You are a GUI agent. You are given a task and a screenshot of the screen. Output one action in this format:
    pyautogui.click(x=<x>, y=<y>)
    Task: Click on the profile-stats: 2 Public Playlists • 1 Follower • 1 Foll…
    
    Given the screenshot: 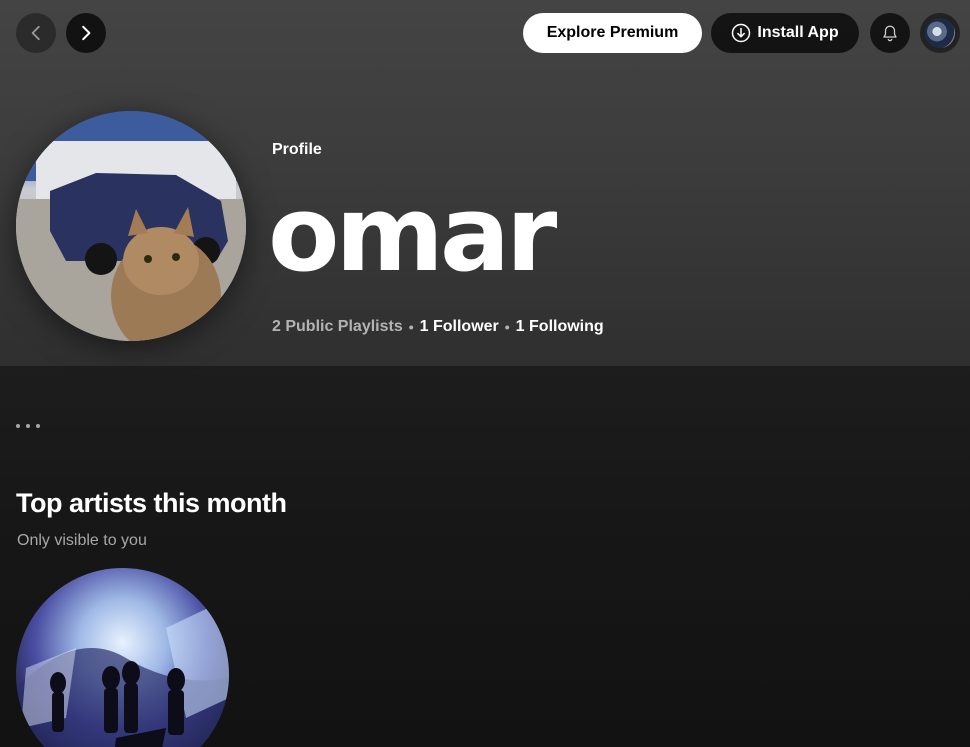 What is the action you would take?
    pyautogui.click(x=438, y=327)
    